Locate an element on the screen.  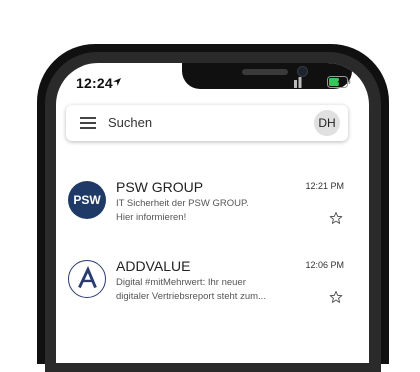
email-preview-line: Digital #mitMehrwert: Ihr neuer is located at coordinates (181, 282).